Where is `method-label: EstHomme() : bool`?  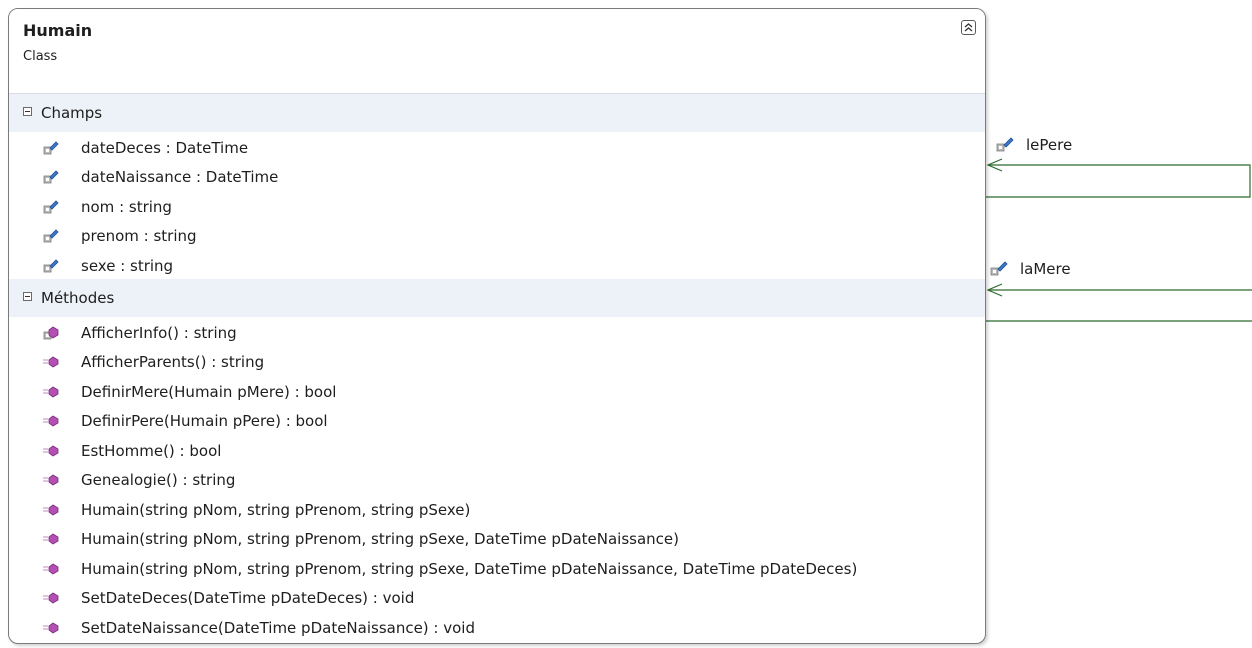 method-label: EstHomme() : bool is located at coordinates (151, 450).